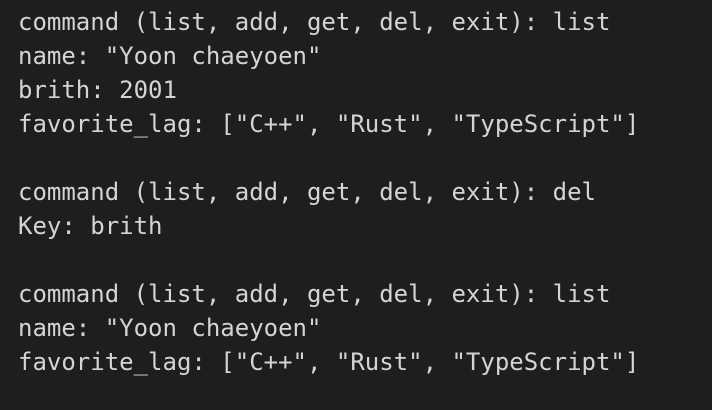  What do you see at coordinates (97, 90) in the screenshot?
I see `output-line: brith: 2001` at bounding box center [97, 90].